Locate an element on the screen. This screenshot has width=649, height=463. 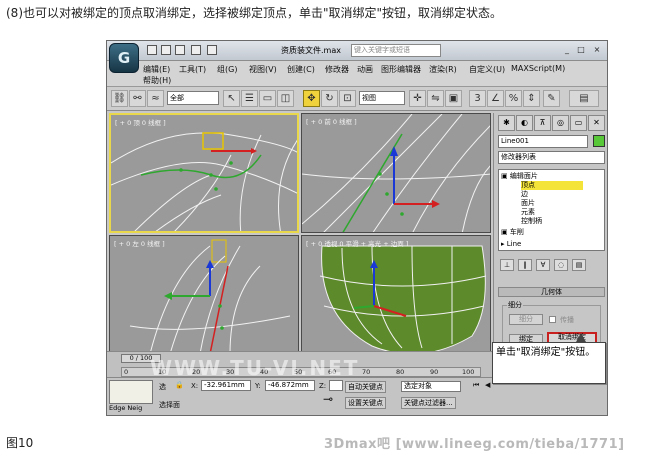
motion-tab-icon: ◎ is located at coordinates (560, 123).